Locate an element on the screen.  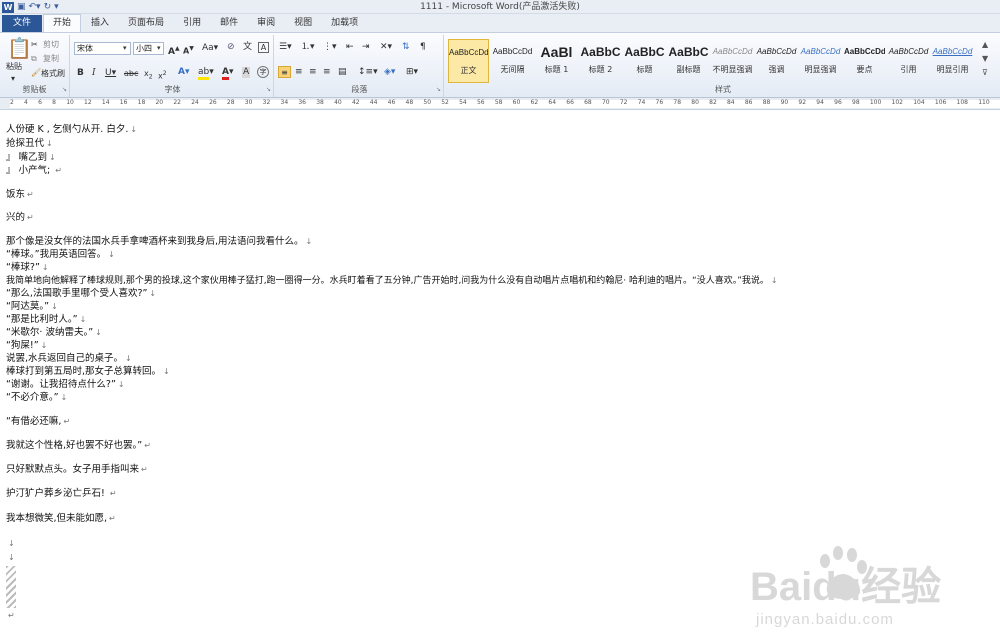
style-heading-2: AaBbC 标题 2 is located at coordinates (600, 61).